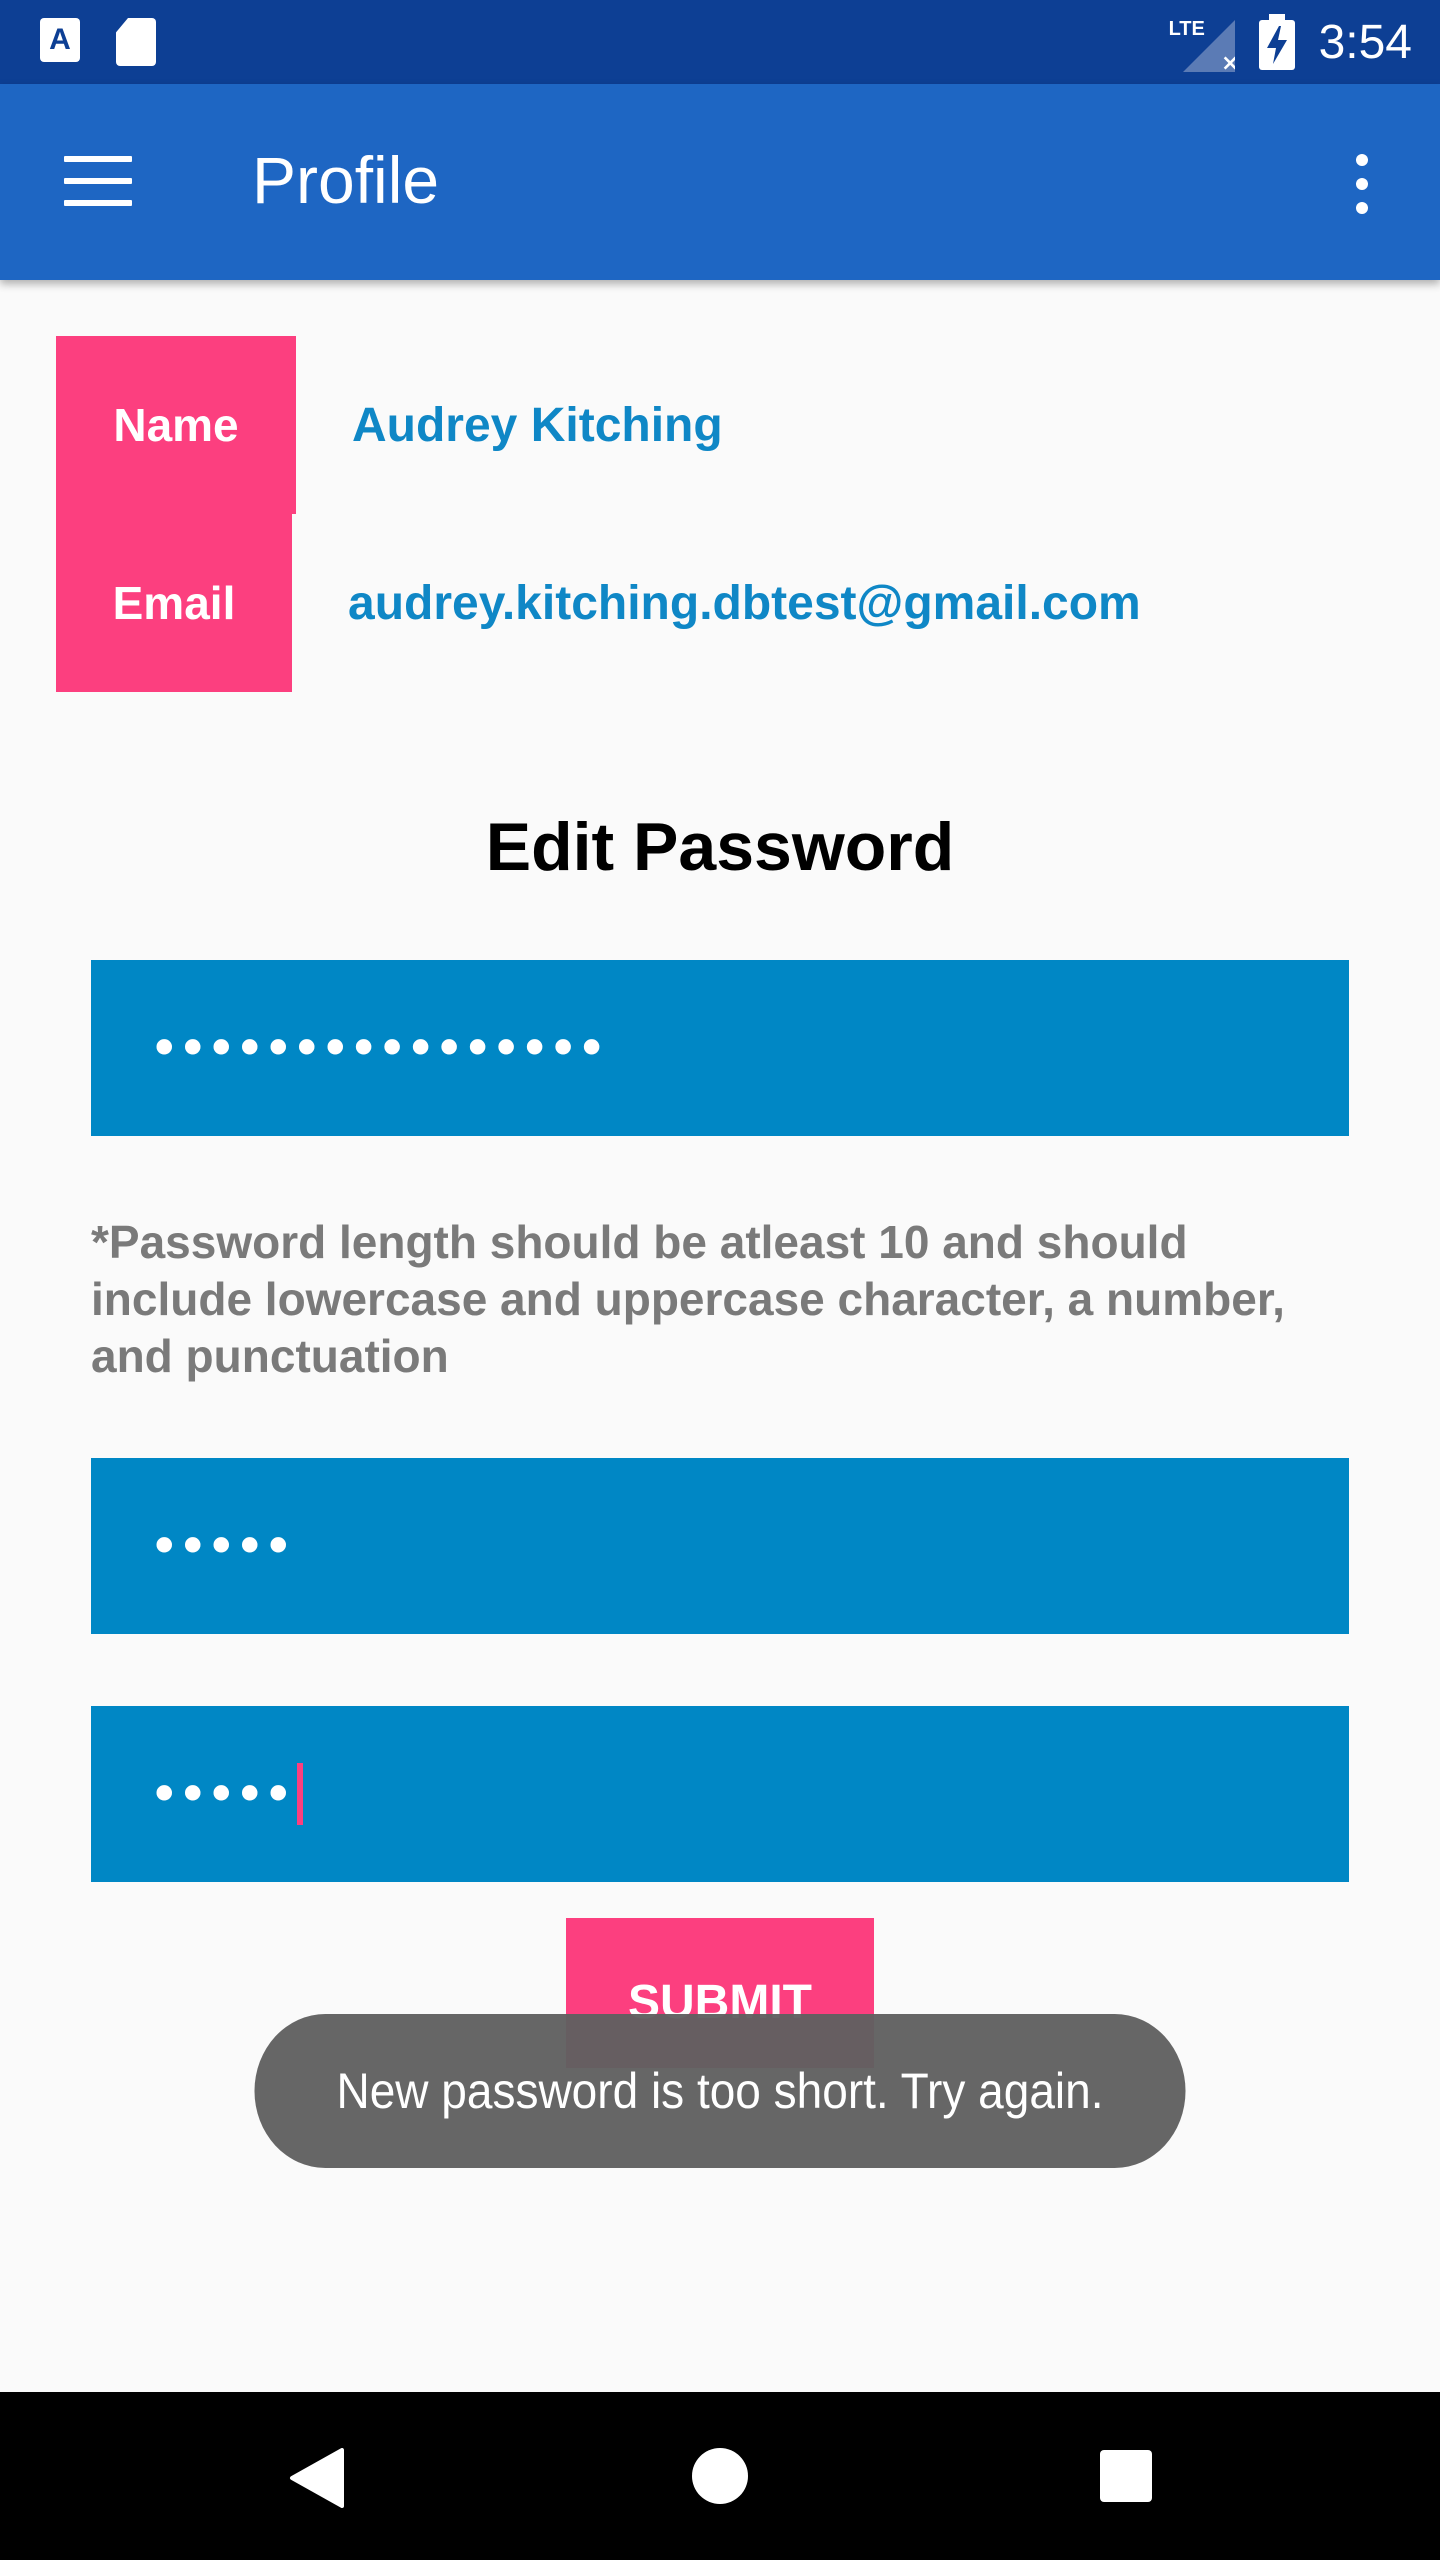 The height and width of the screenshot is (2560, 1440). Describe the element at coordinates (1208, 46) in the screenshot. I see `signal-triangle-icon: ×` at that location.